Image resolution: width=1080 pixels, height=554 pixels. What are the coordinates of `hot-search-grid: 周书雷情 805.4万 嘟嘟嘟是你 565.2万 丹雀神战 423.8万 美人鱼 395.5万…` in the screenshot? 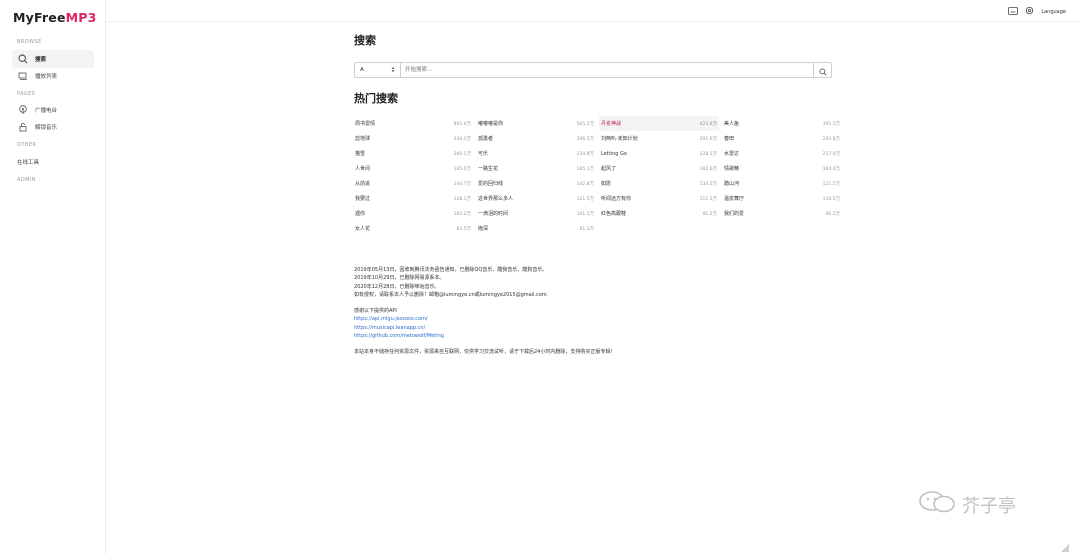 It's located at (596, 176).